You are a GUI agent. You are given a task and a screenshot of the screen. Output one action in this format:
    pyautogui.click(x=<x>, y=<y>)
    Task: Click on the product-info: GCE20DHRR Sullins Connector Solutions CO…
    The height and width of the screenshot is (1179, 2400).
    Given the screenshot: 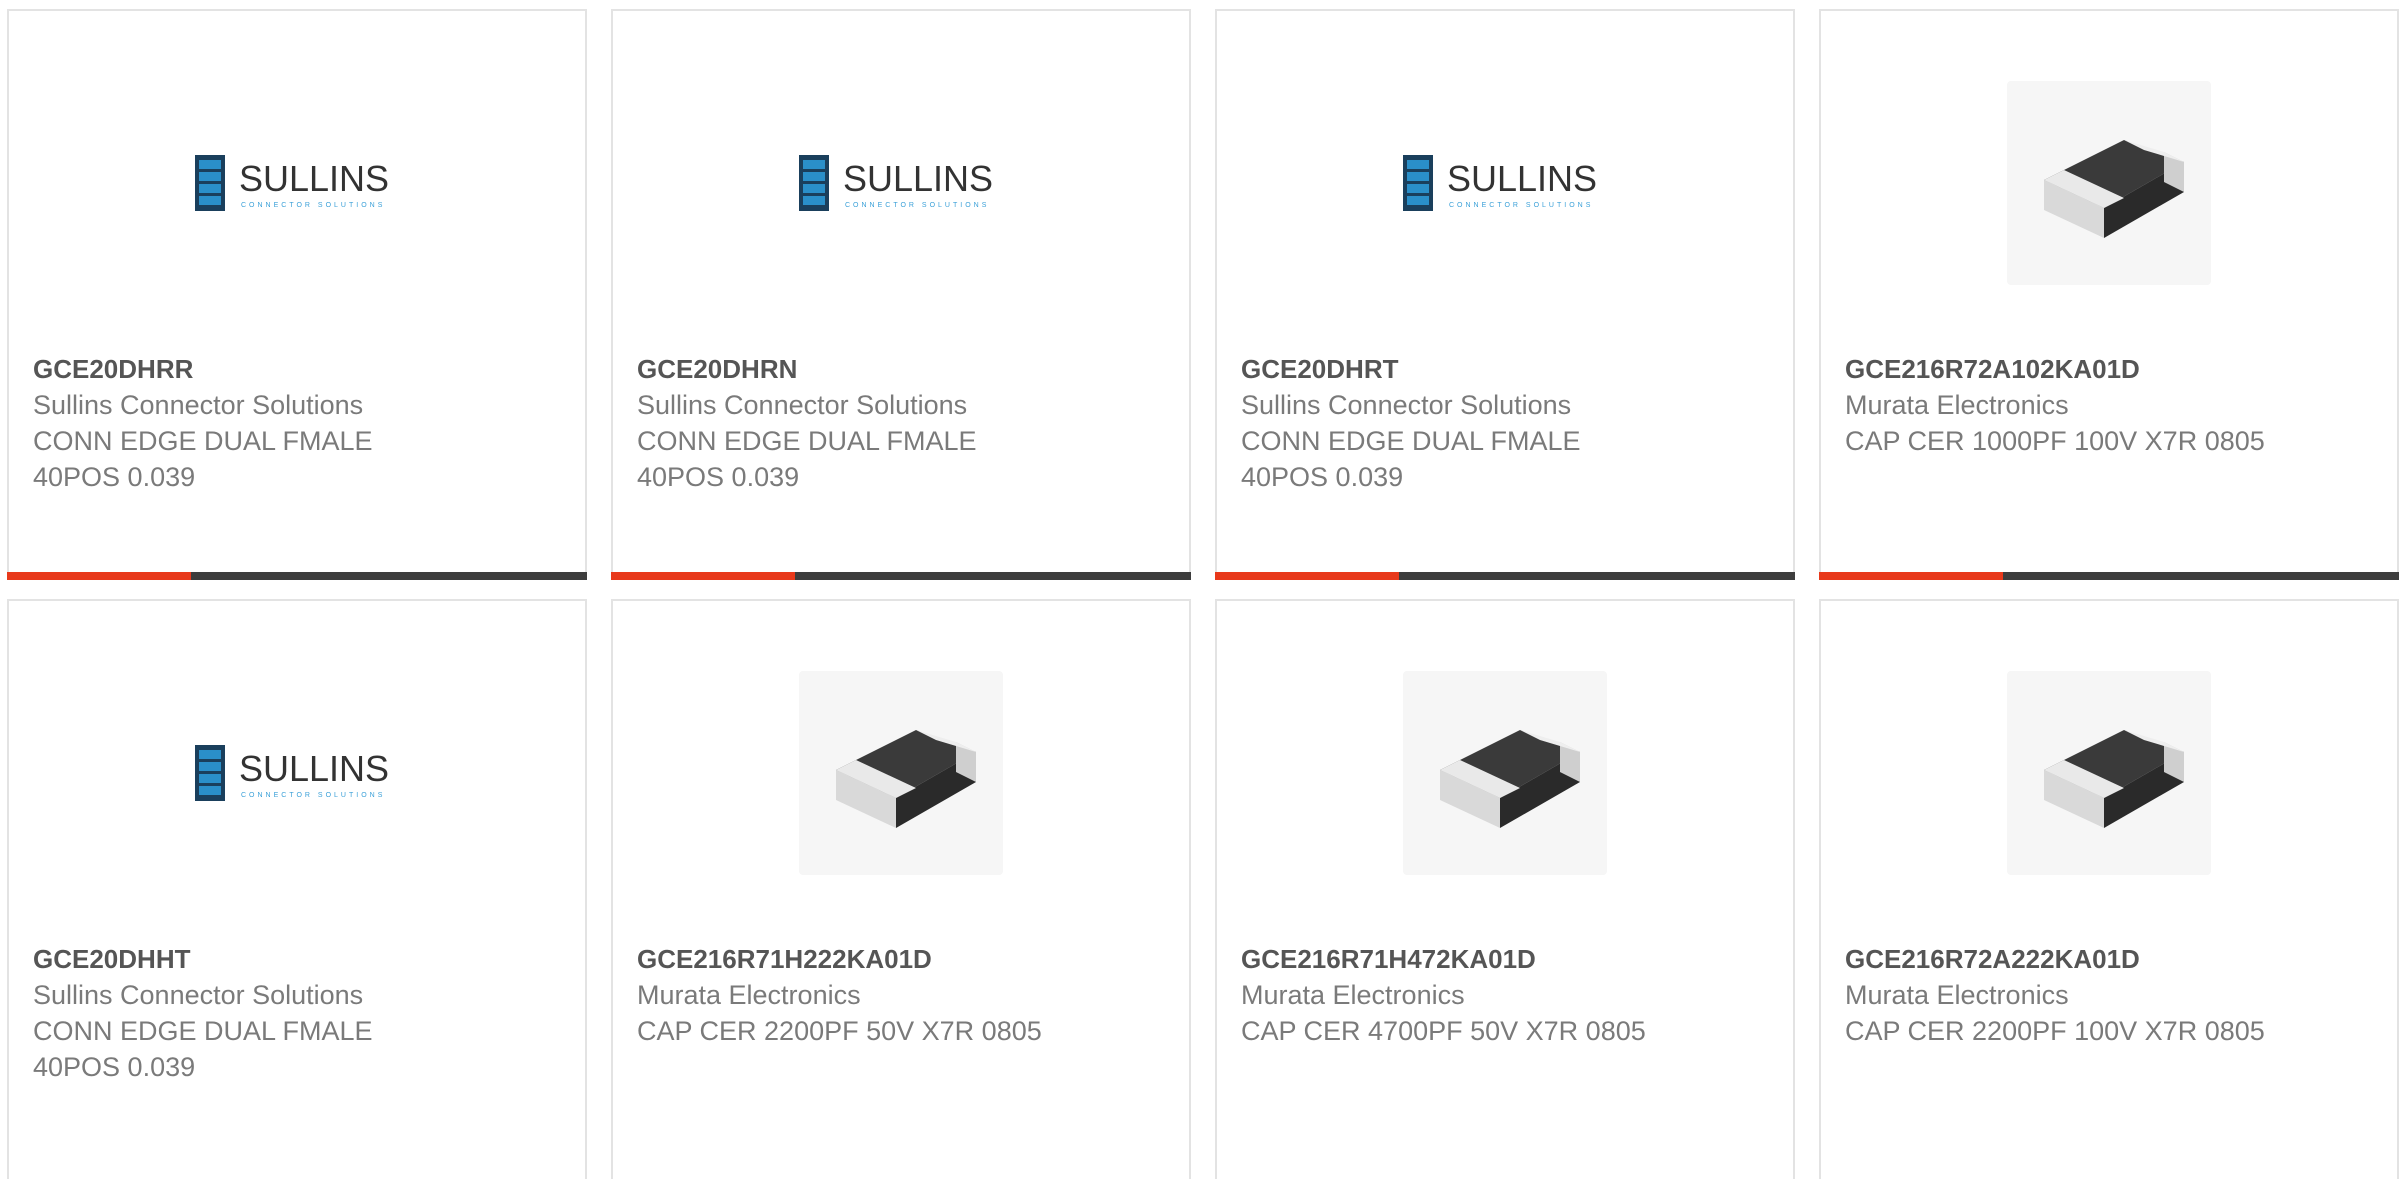 What is the action you would take?
    pyautogui.click(x=293, y=423)
    